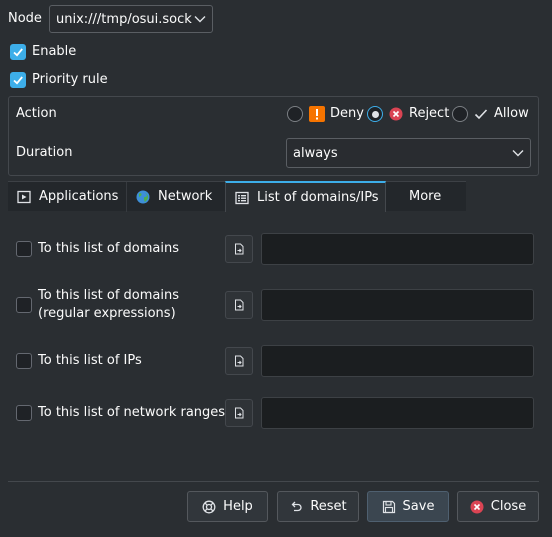 Image resolution: width=552 pixels, height=537 pixels. I want to click on close-label: Close, so click(508, 506).